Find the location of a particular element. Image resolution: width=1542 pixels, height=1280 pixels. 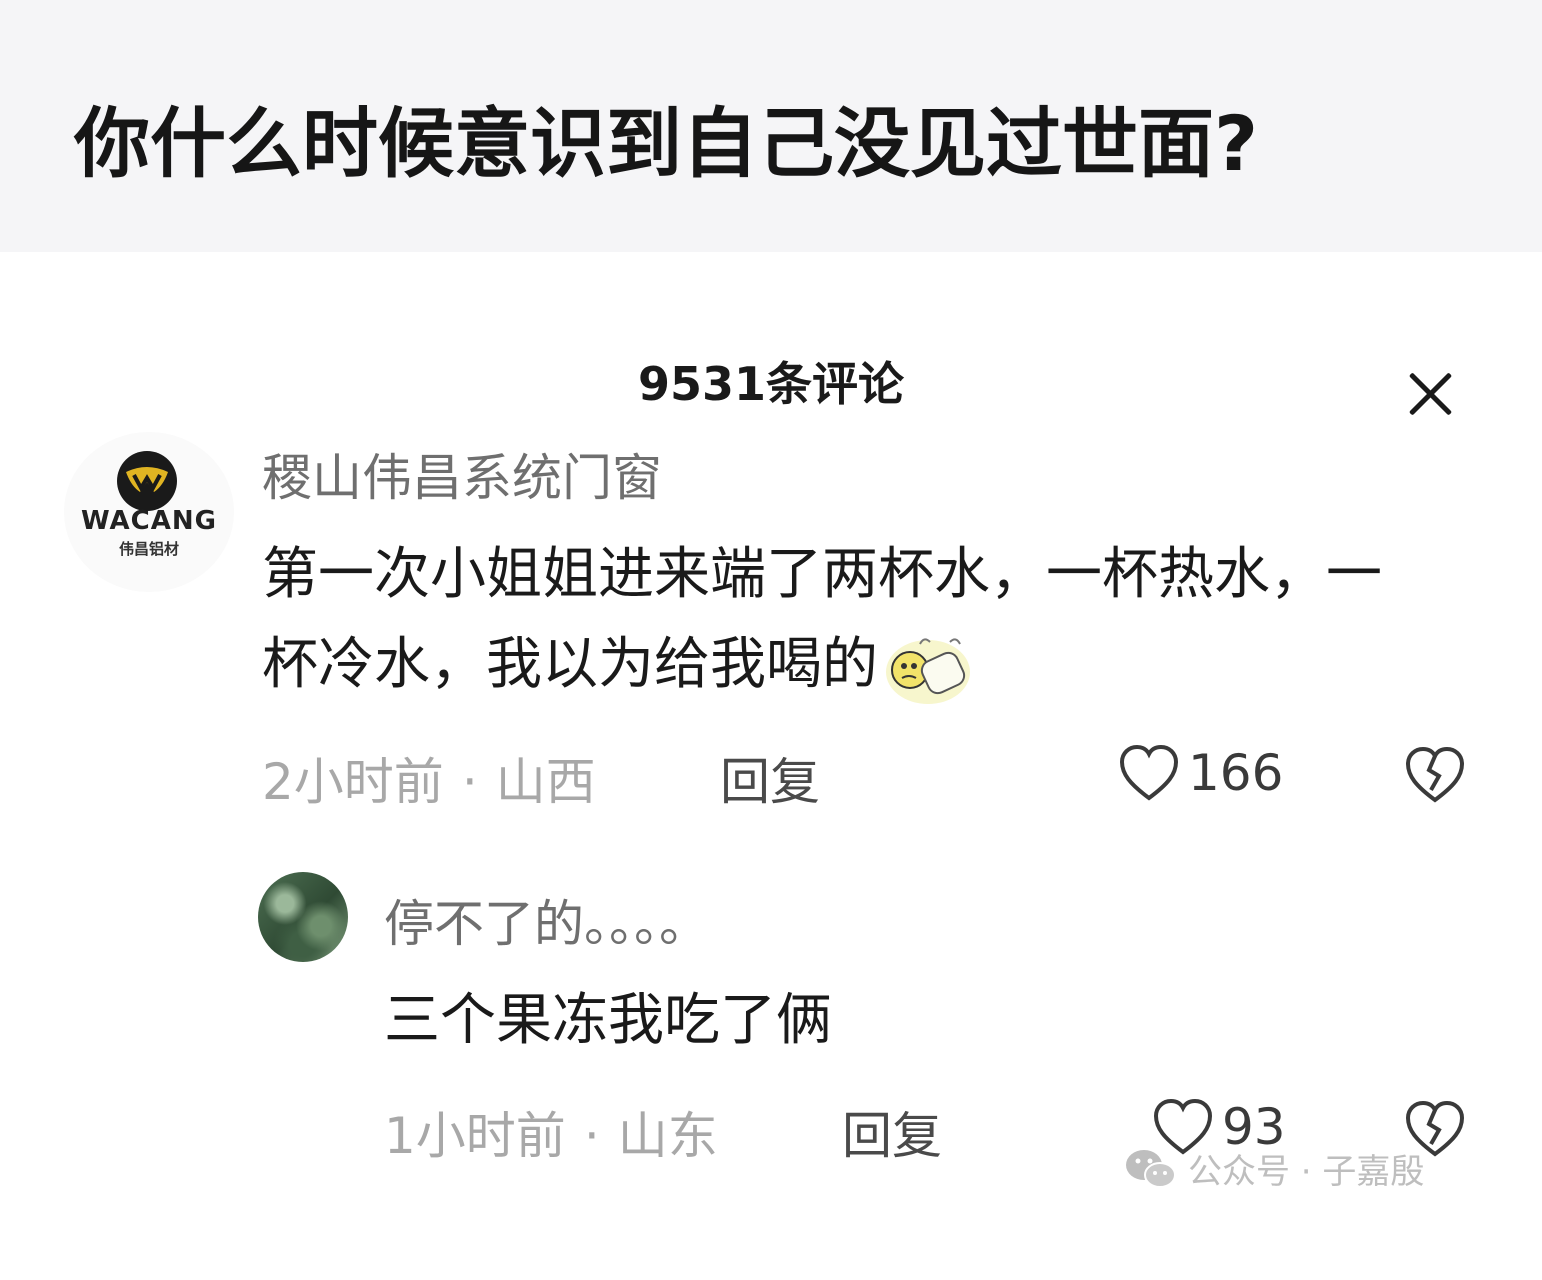

comment-time: 2小时前 is located at coordinates (353, 782).